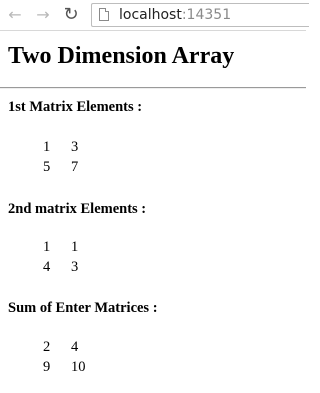 The image size is (320, 393). I want to click on matrix1: 13 57, so click(71, 157).